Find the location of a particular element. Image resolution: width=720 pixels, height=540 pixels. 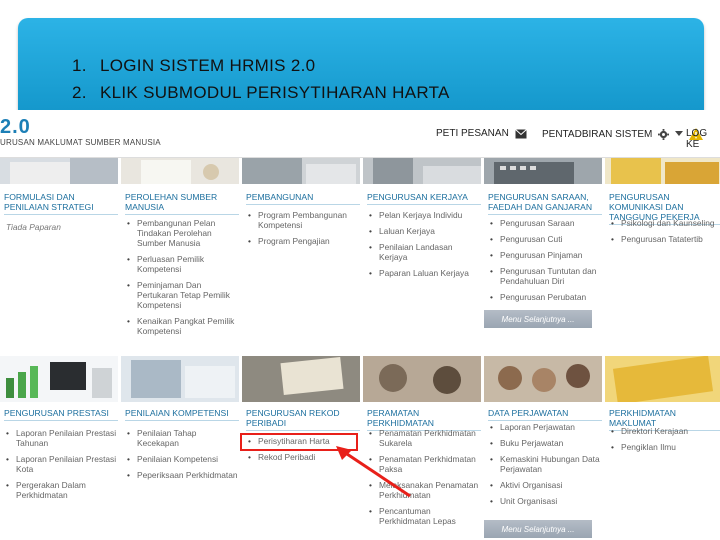

instruction-item-1: 1. LOGIN SISTEM HRMIS 2.0 is located at coordinates (261, 65).